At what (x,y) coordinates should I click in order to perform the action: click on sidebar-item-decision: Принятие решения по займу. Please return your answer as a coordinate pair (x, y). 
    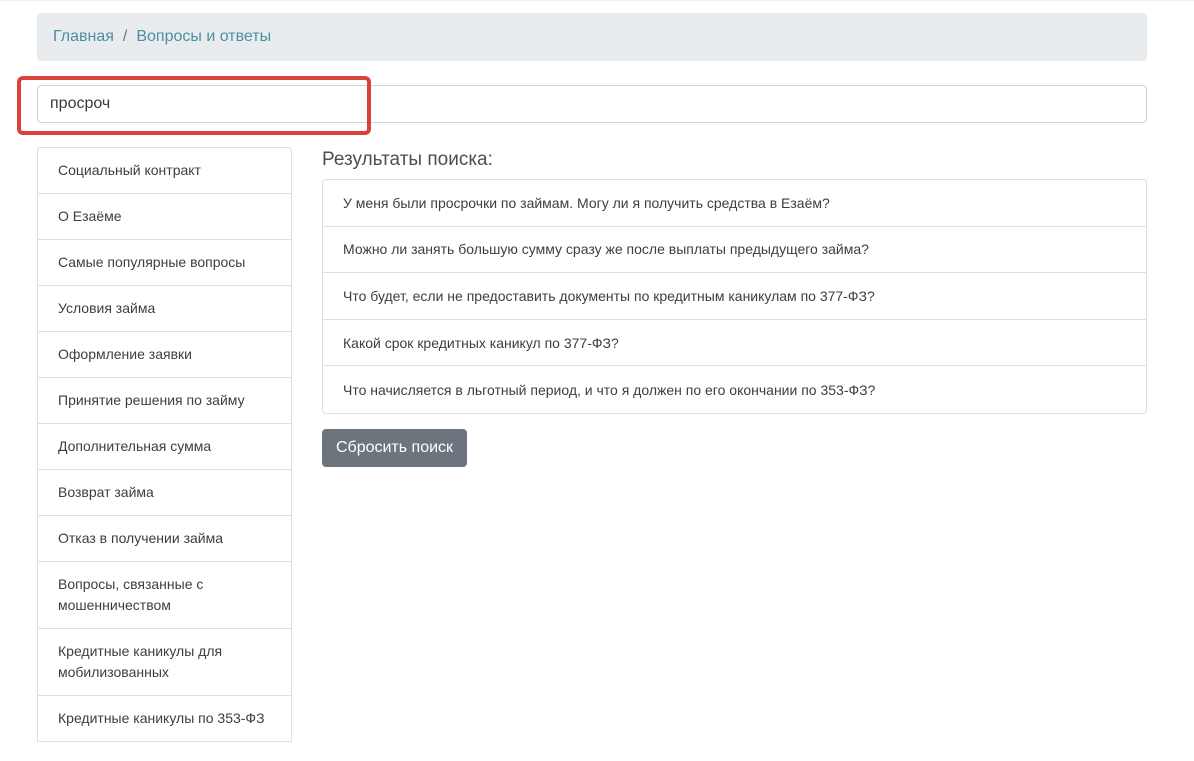
    Looking at the image, I should click on (164, 401).